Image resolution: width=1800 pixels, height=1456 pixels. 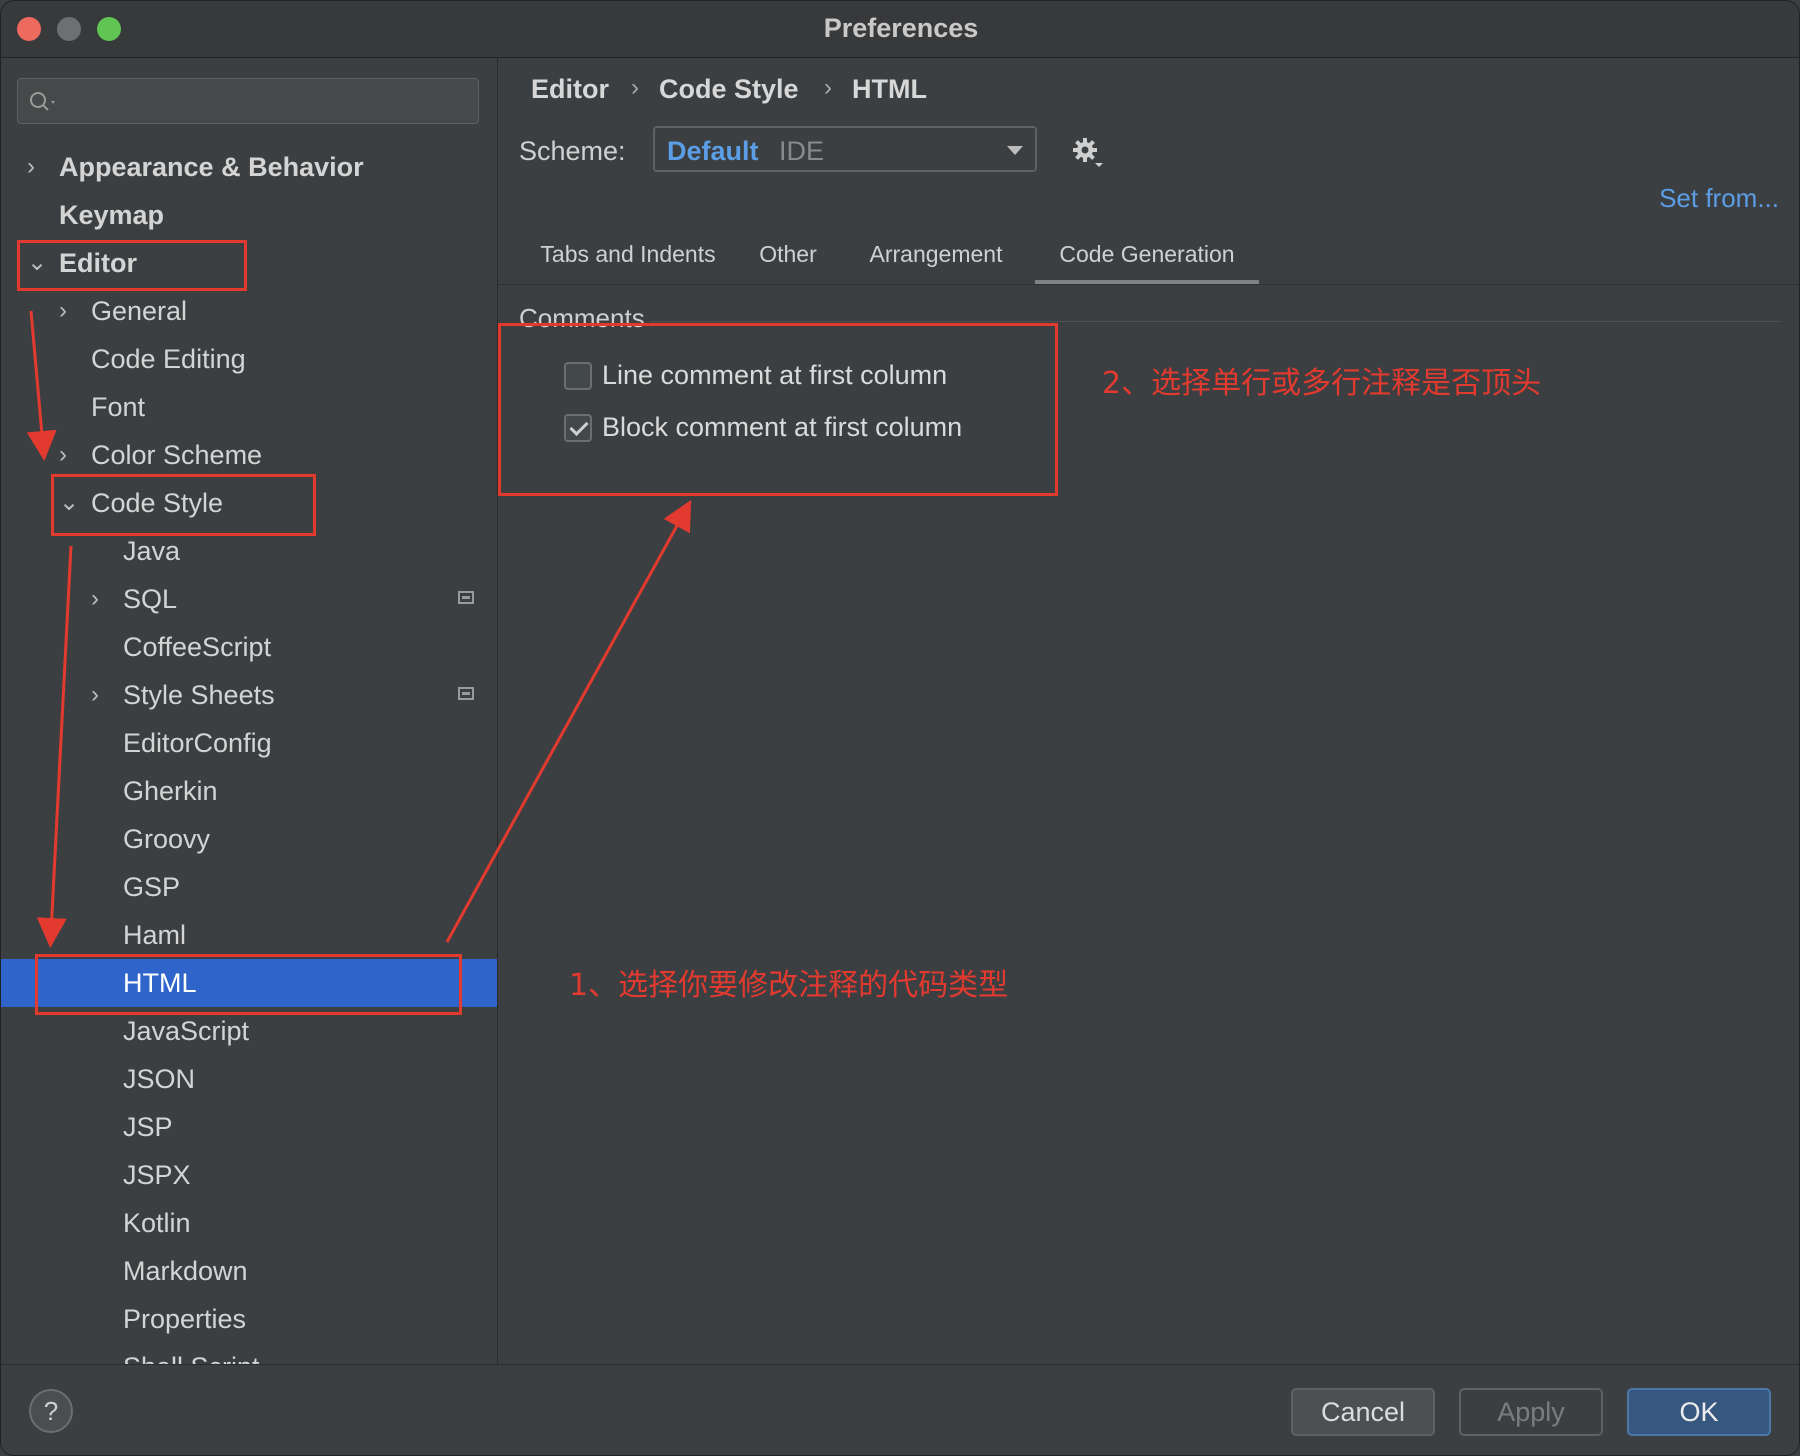 I want to click on annotation-arrow-editor-to-code-style, so click(x=41, y=385).